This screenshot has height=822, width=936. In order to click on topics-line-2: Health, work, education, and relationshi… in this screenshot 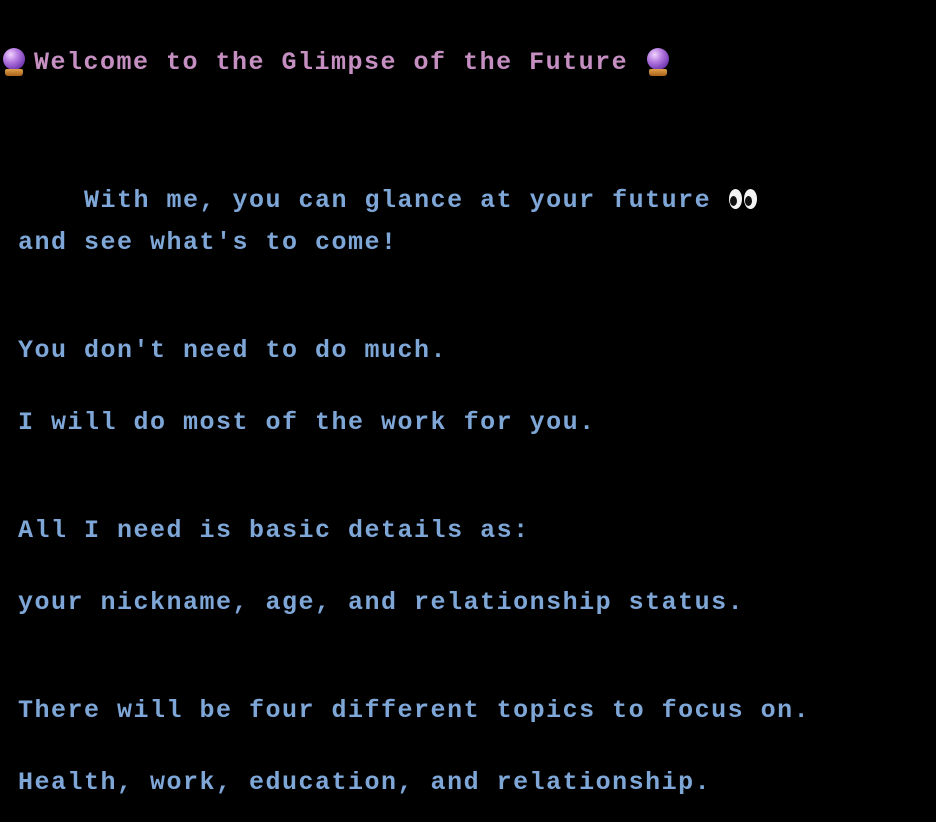, I will do `click(365, 782)`.